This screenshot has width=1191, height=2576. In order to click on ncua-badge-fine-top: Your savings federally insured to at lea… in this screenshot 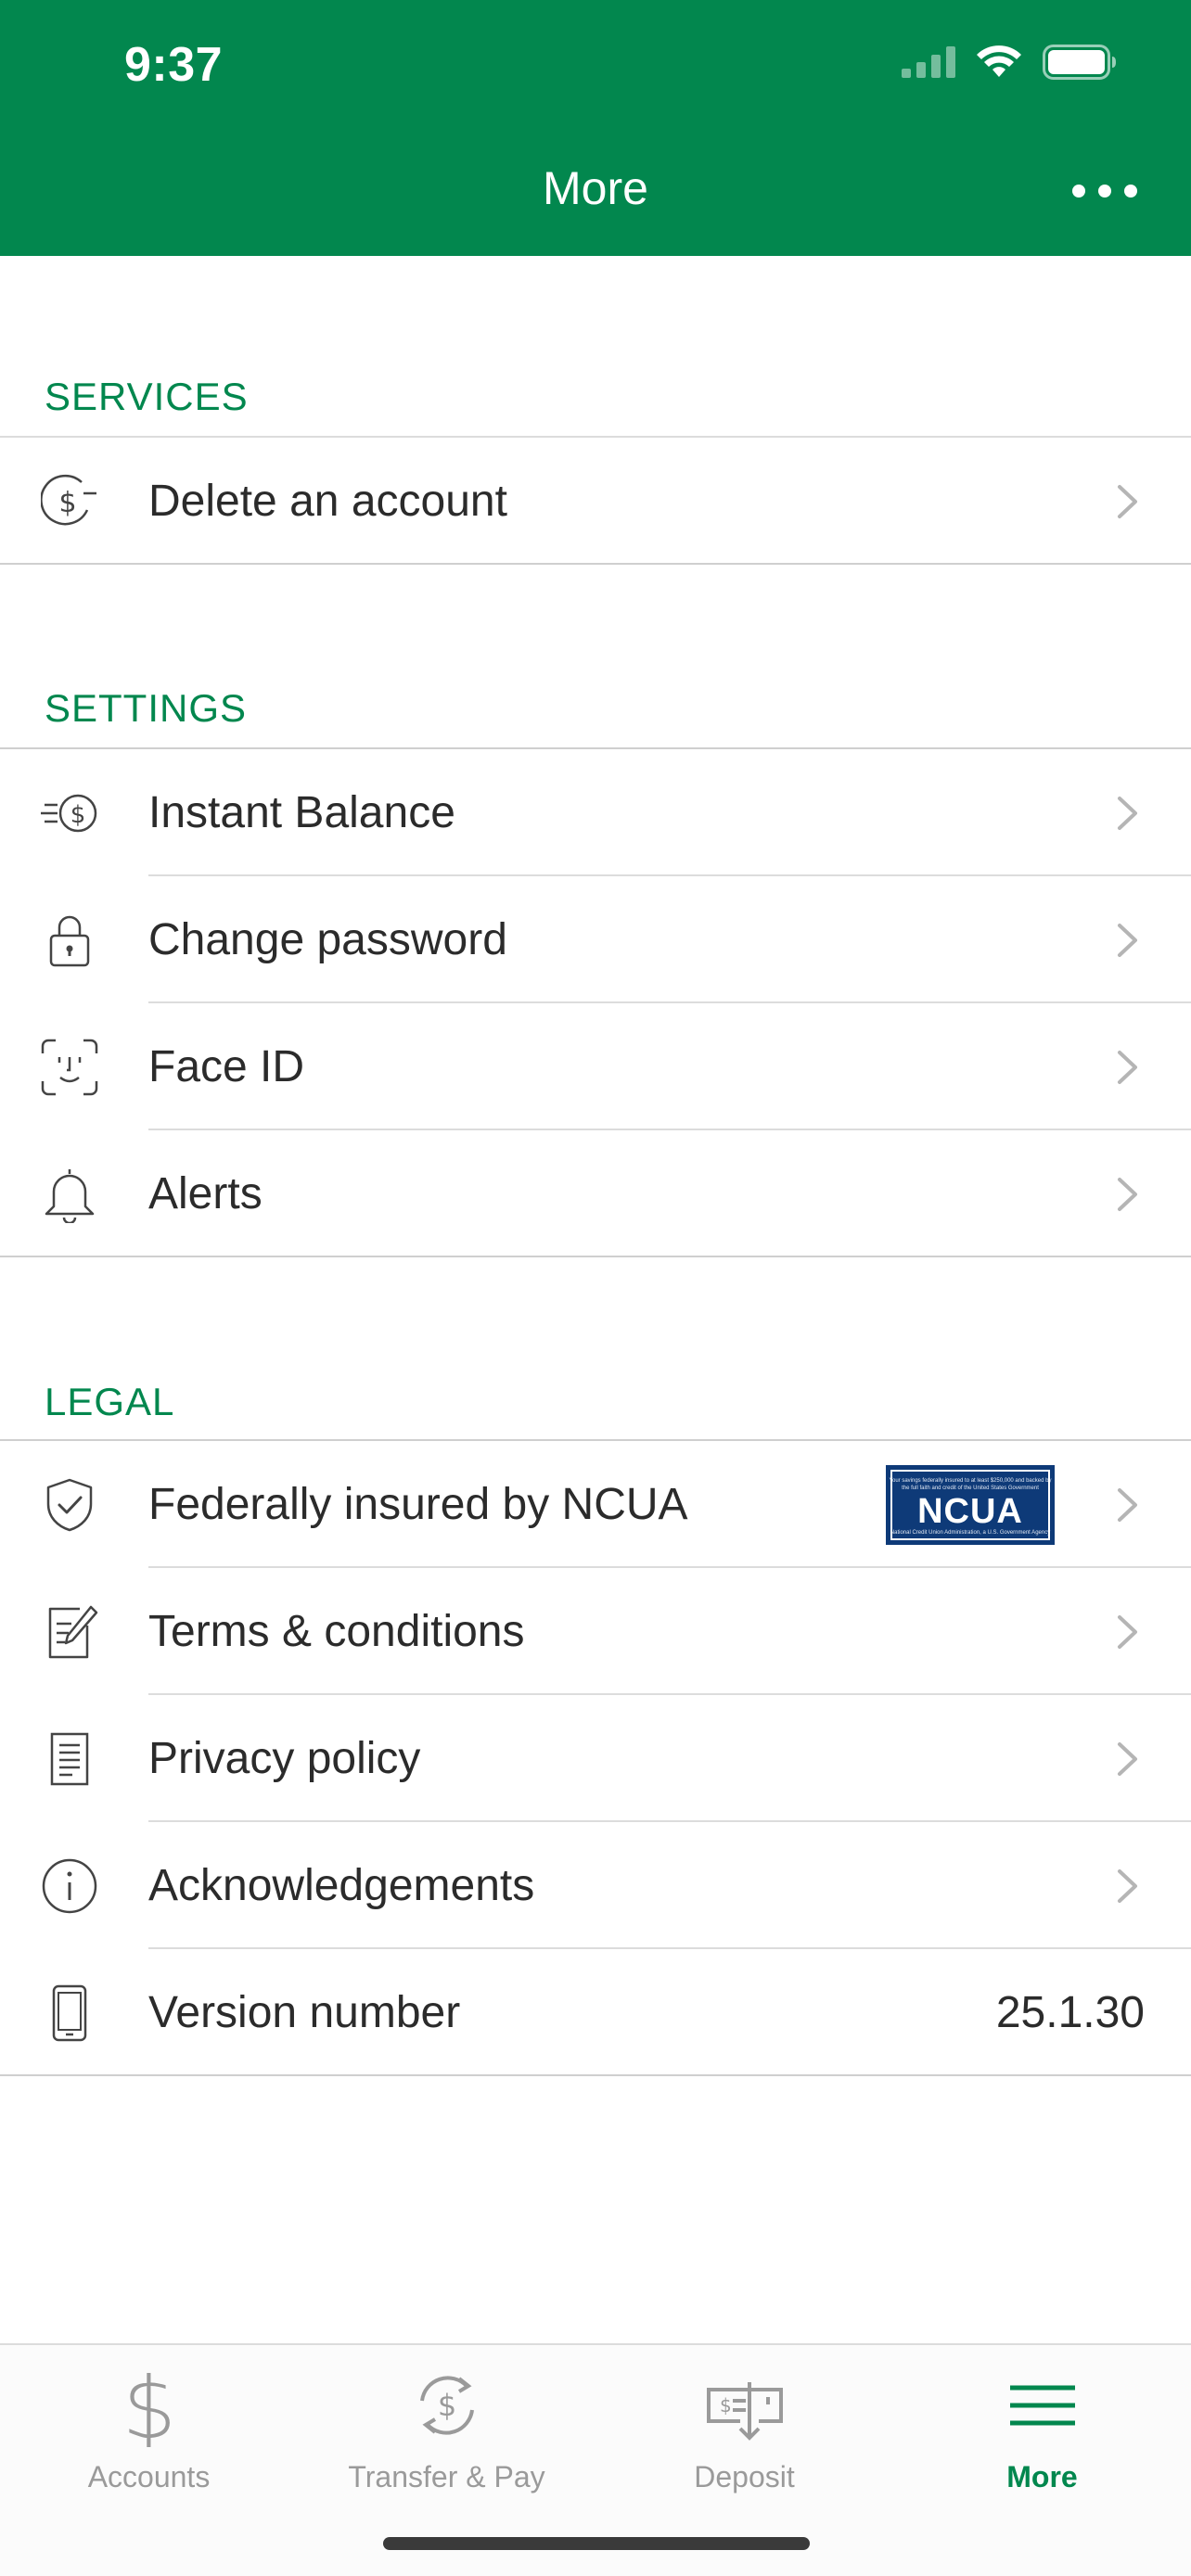, I will do `click(970, 1485)`.